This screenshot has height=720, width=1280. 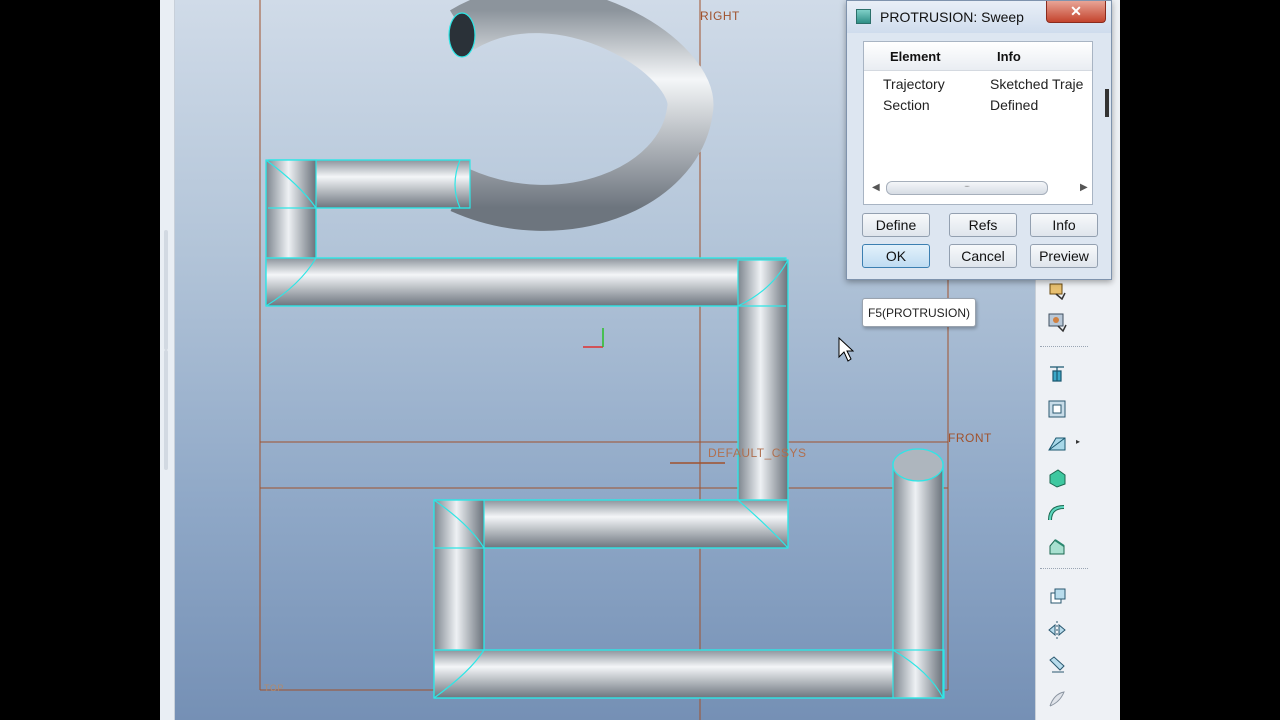 What do you see at coordinates (1078, 441) in the screenshot?
I see `flyout-arrow-icon: ▸` at bounding box center [1078, 441].